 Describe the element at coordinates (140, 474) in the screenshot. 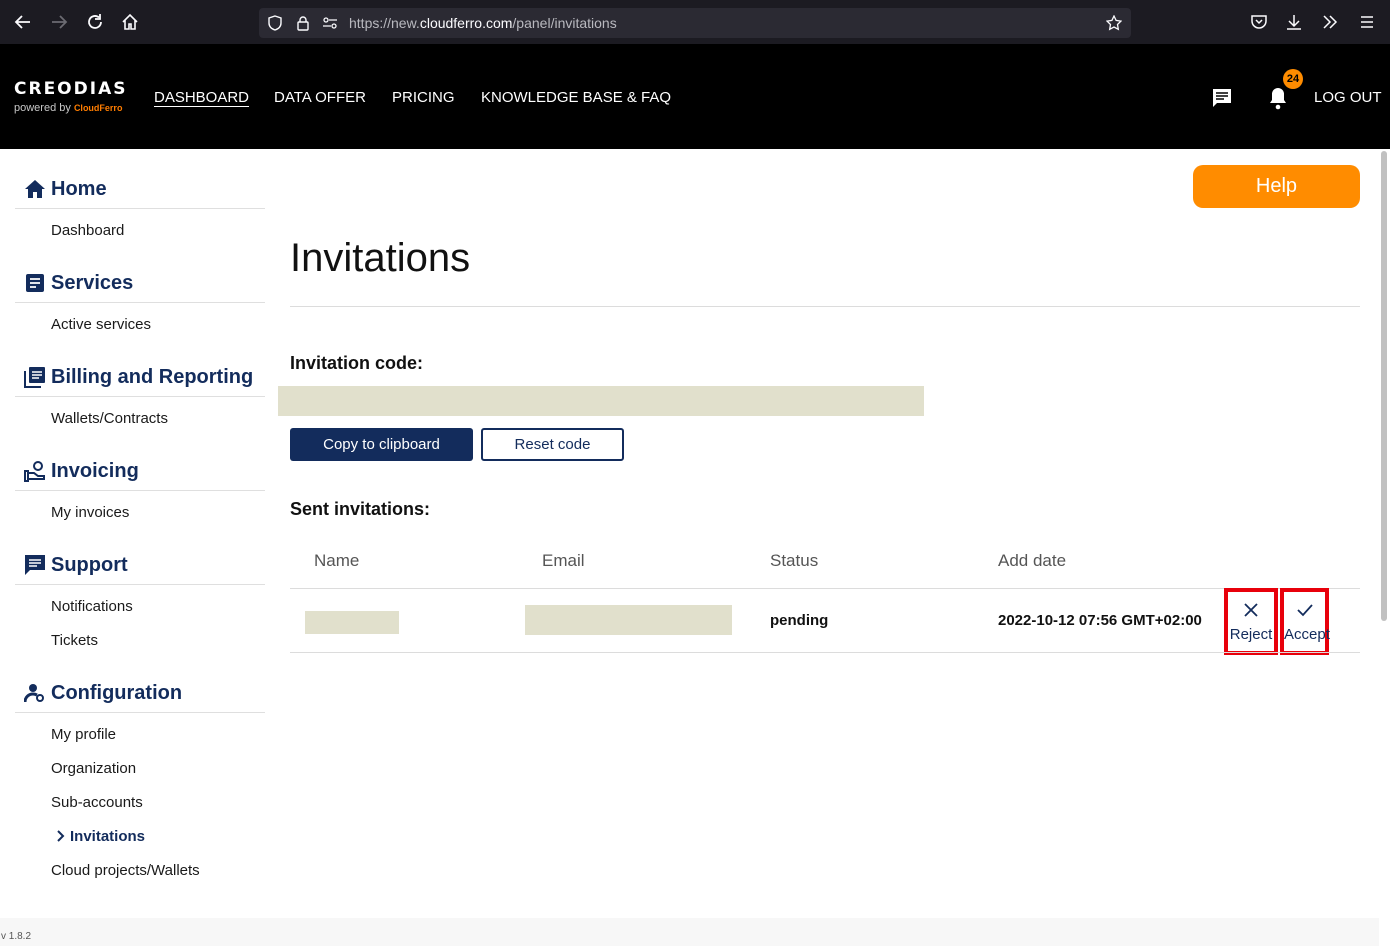

I see `sidebar-section-invoicing: Invoicing` at that location.